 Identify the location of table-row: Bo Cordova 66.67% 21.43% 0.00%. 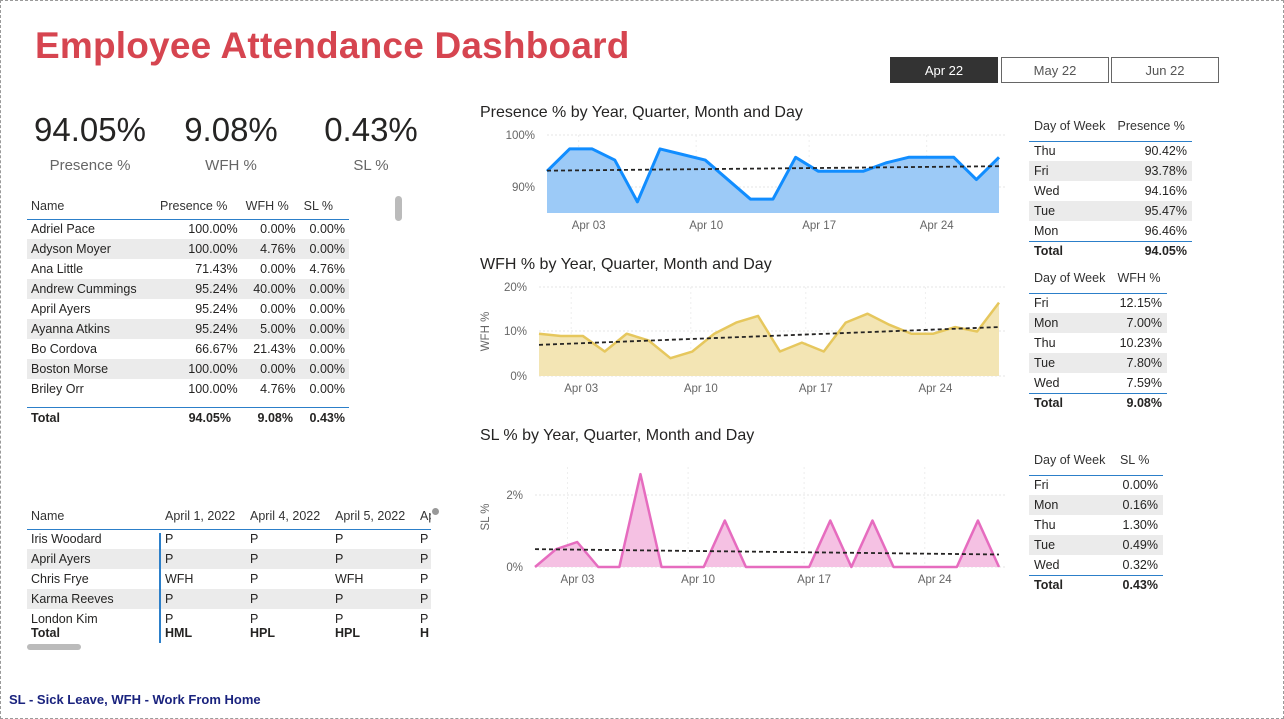
(188, 349).